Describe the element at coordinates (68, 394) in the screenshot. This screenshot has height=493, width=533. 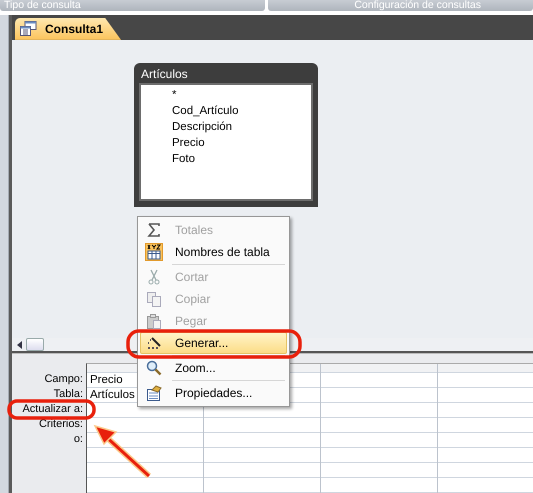
I see `row-label: Tabla:` at that location.